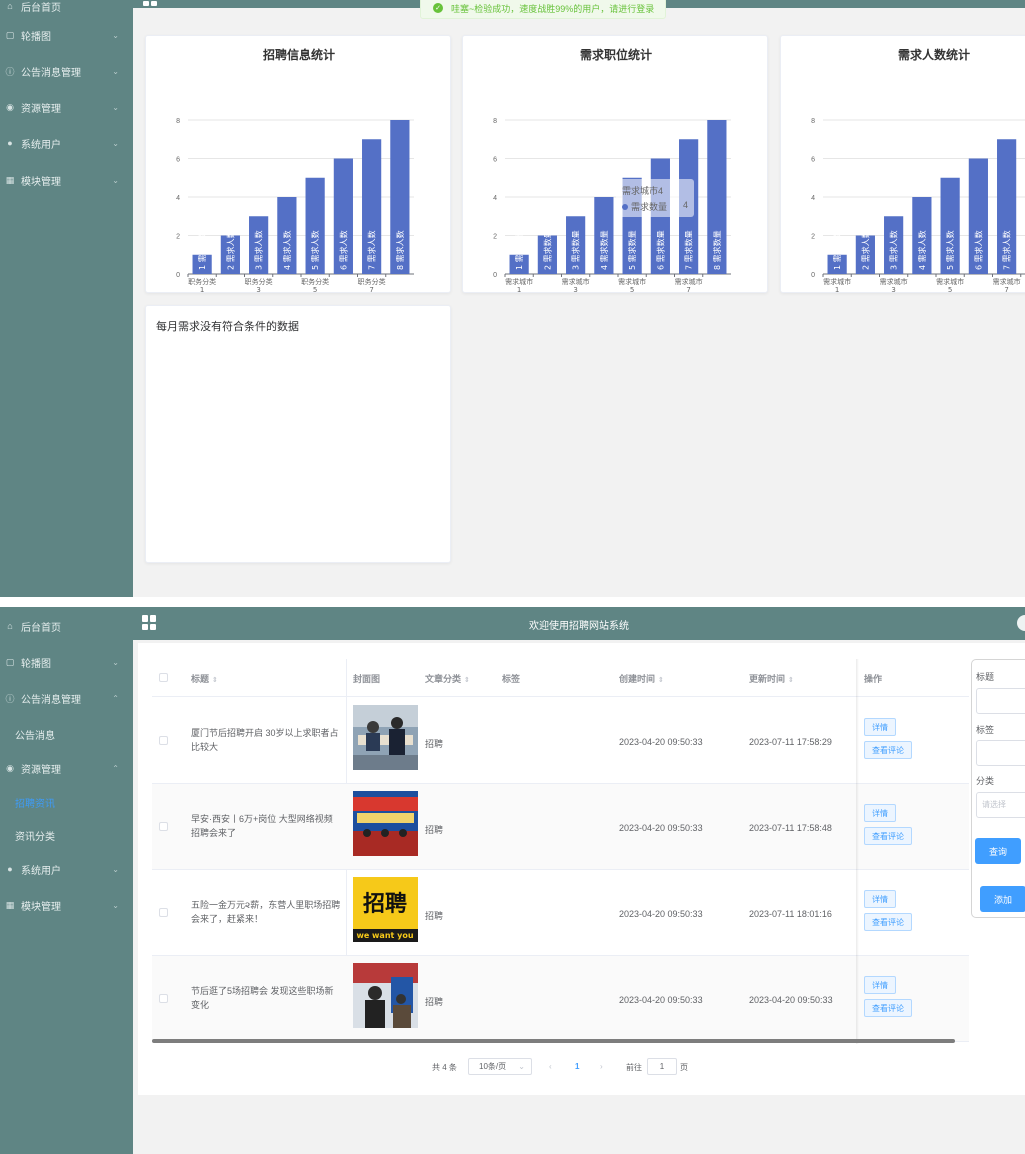  What do you see at coordinates (66, 802) in the screenshot?
I see `sidebar-subitem-recruit-news: 招聘资讯` at bounding box center [66, 802].